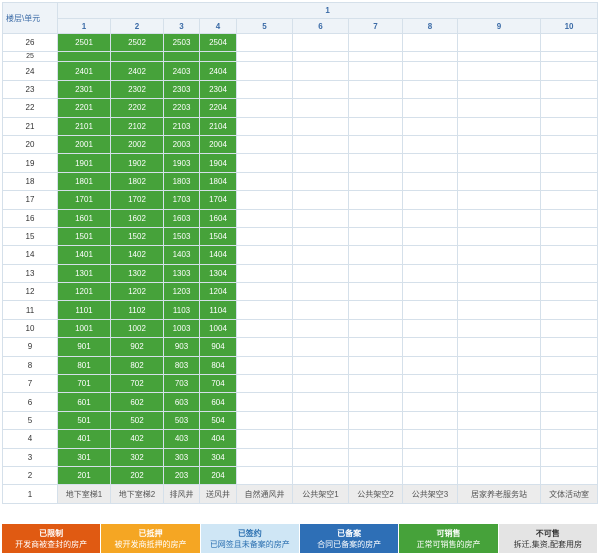 The height and width of the screenshot is (555, 600). What do you see at coordinates (181, 42) in the screenshot?
I see `unit-cell: 2503` at bounding box center [181, 42].